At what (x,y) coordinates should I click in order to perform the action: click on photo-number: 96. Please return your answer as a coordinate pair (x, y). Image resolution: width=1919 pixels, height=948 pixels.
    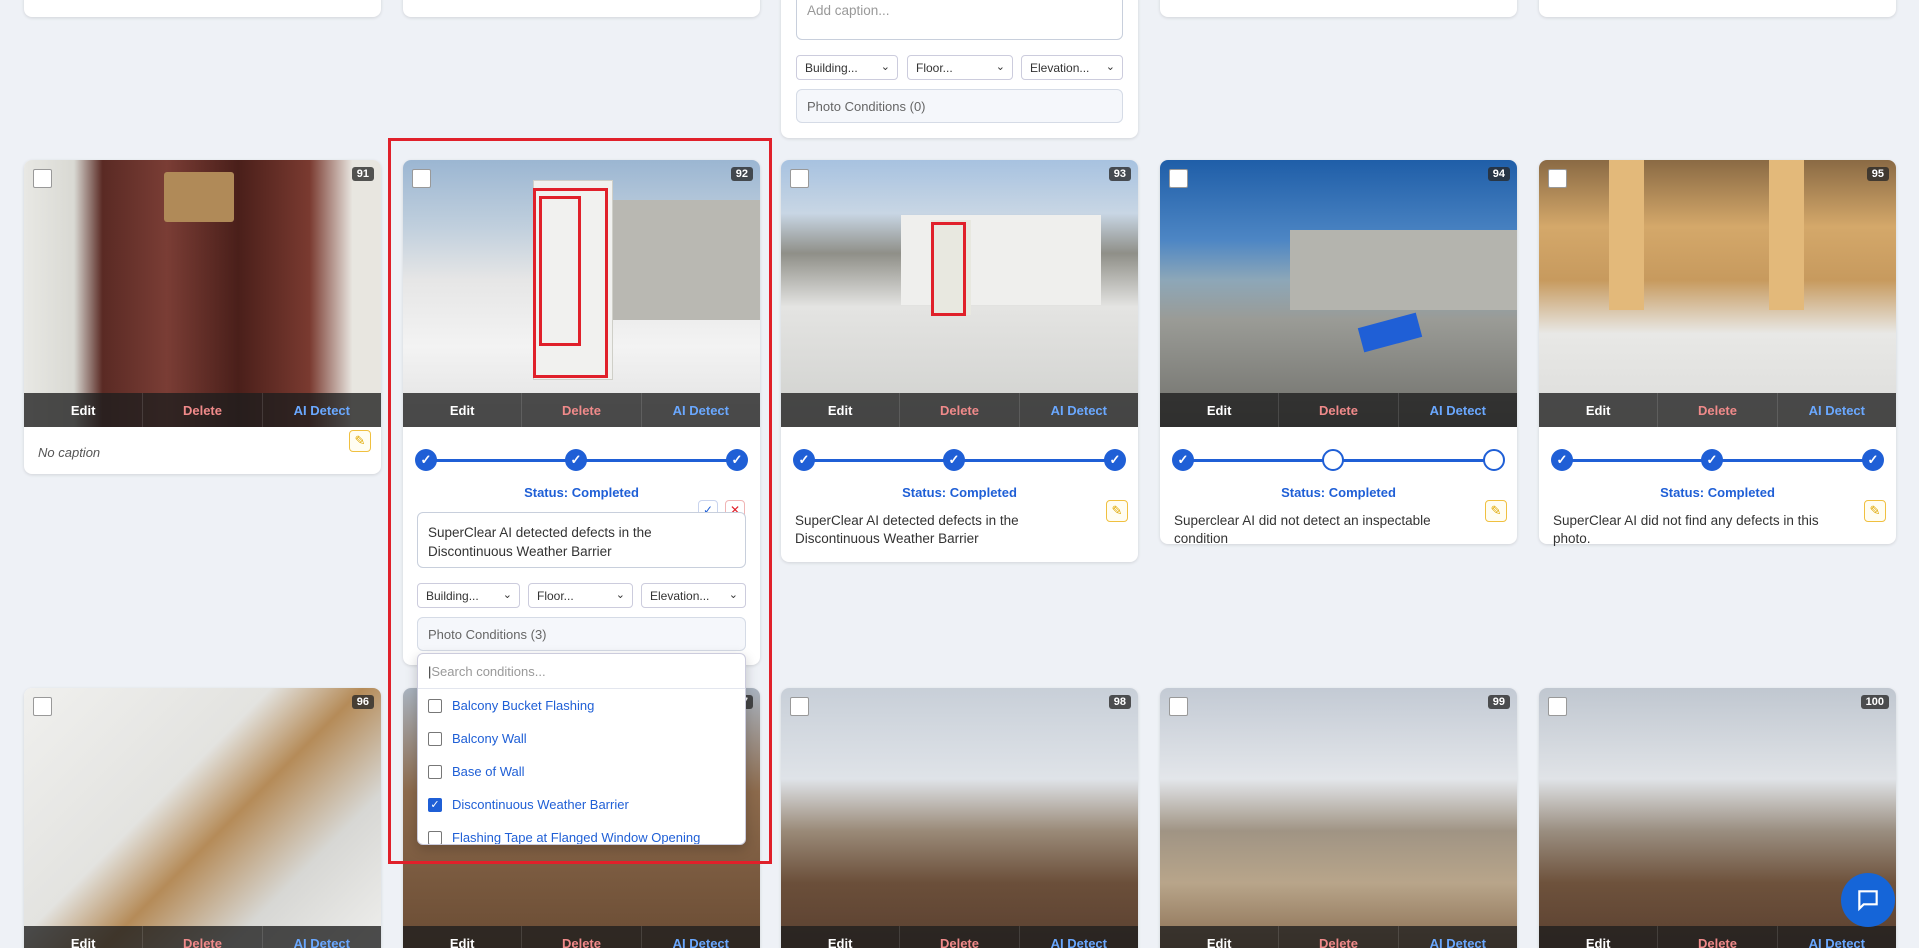
    Looking at the image, I should click on (362, 702).